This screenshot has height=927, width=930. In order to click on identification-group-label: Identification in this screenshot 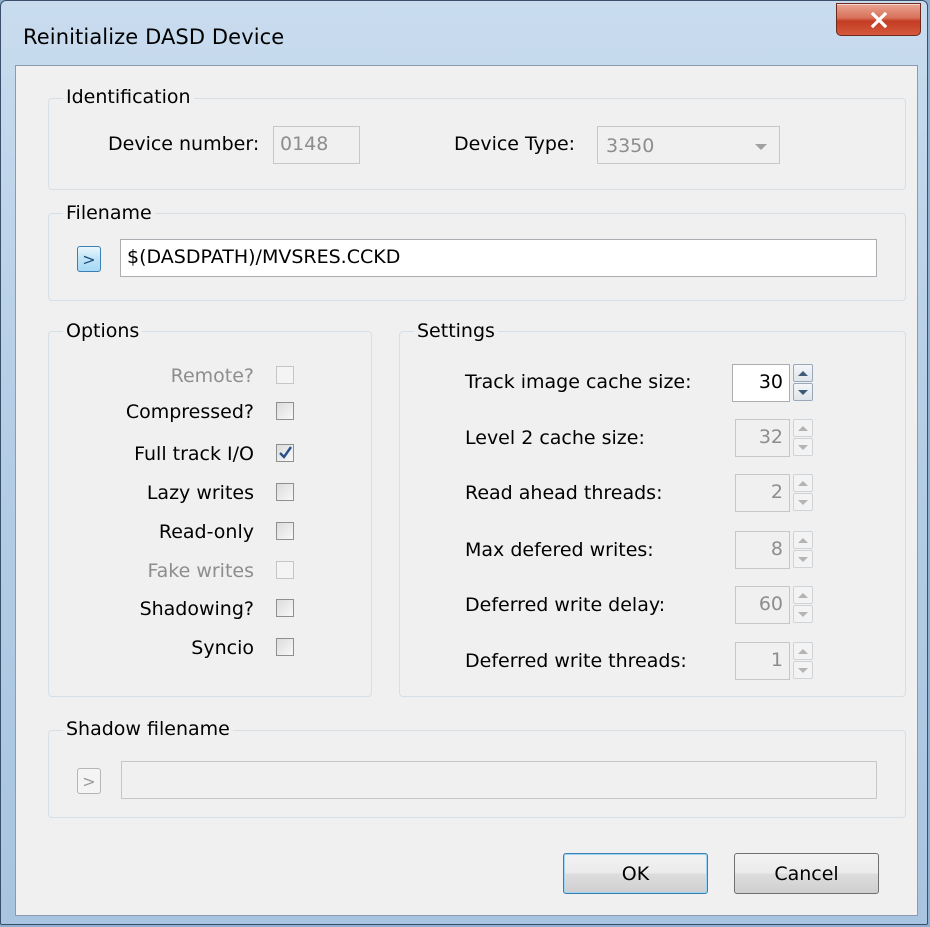, I will do `click(128, 97)`.